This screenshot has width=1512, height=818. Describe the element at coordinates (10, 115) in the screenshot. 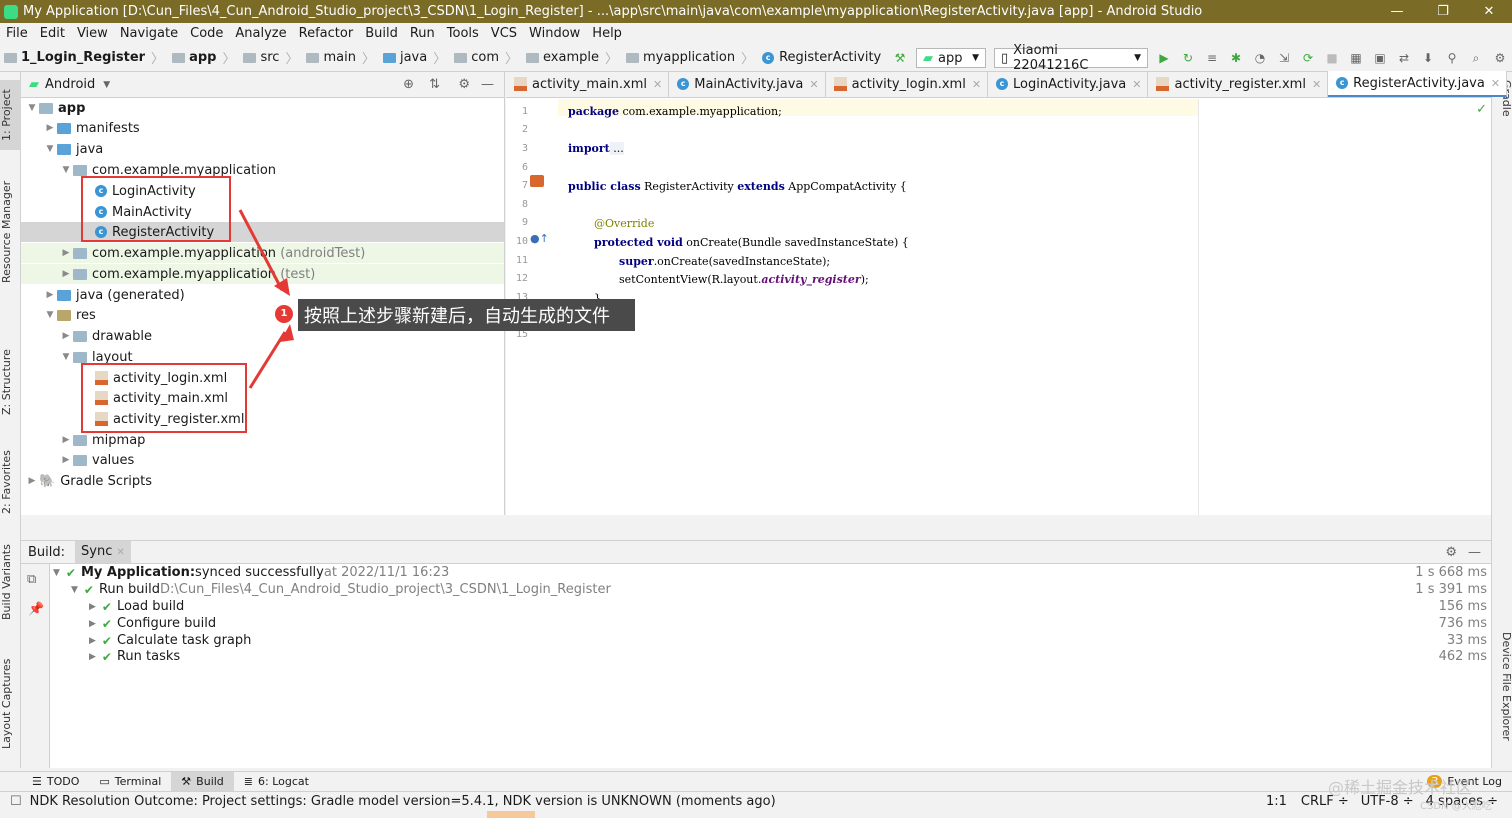

I see `tab-project: 1: Project` at that location.